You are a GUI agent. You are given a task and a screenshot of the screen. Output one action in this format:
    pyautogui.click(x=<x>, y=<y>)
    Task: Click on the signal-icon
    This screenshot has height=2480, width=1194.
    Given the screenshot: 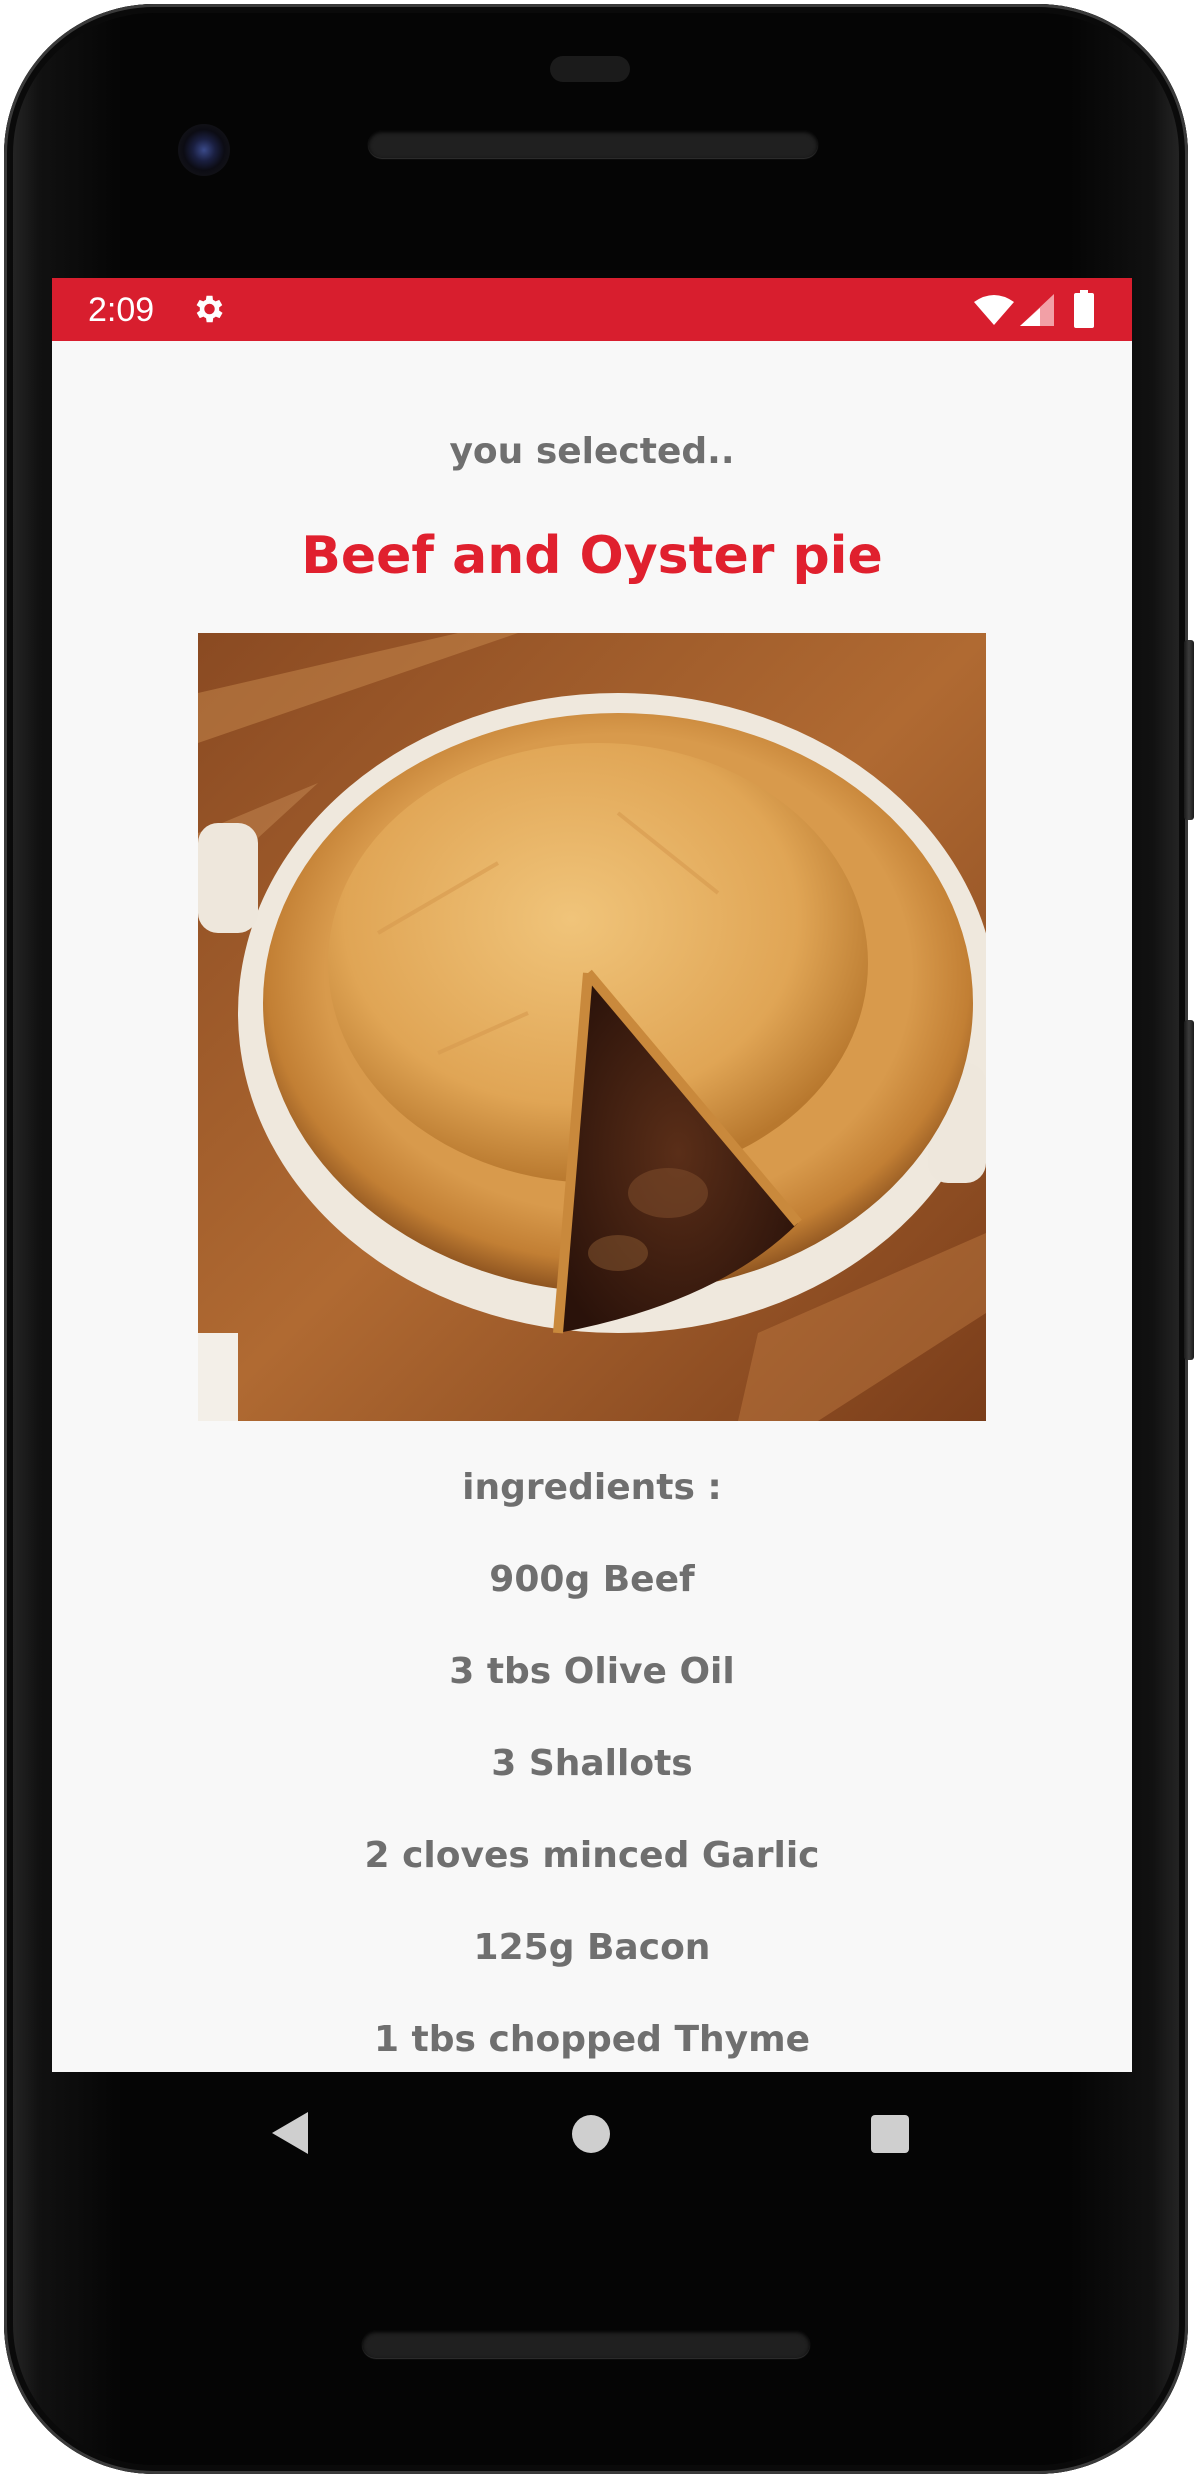 What is the action you would take?
    pyautogui.click(x=1037, y=310)
    